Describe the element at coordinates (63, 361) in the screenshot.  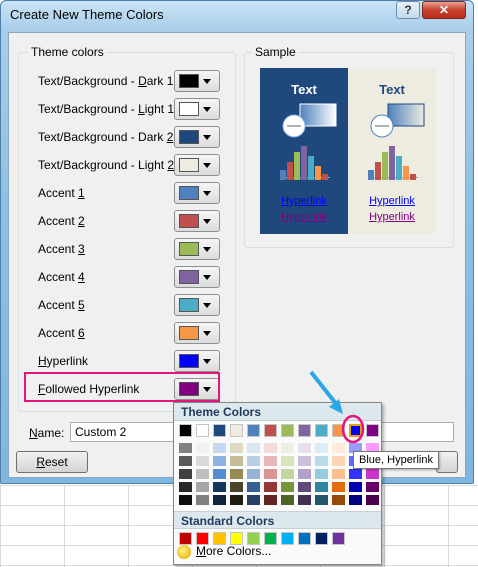
I see `theme-color-label: Hyperlink` at that location.